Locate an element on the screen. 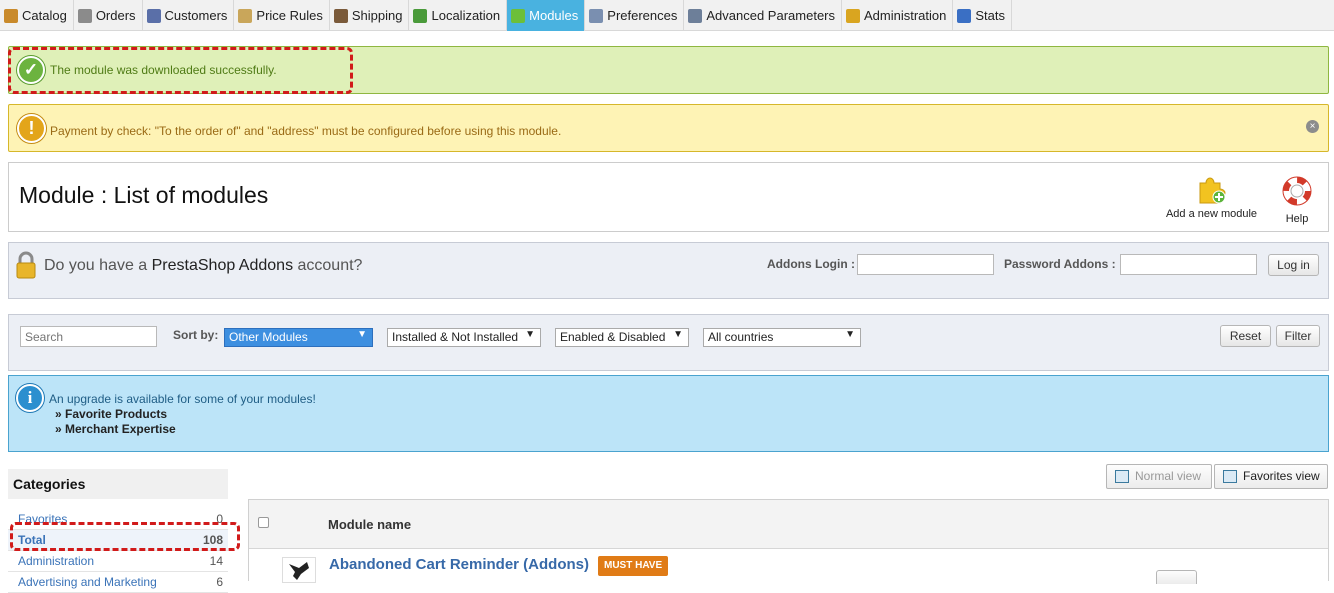 The width and height of the screenshot is (1334, 593). customers-icon is located at coordinates (153, 15).